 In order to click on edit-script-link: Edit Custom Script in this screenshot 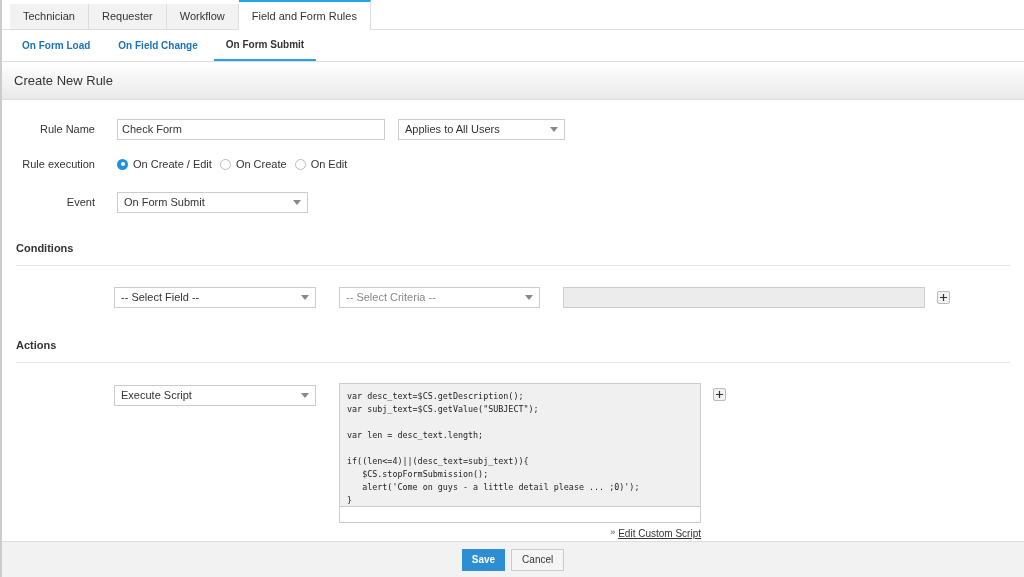, I will do `click(659, 533)`.